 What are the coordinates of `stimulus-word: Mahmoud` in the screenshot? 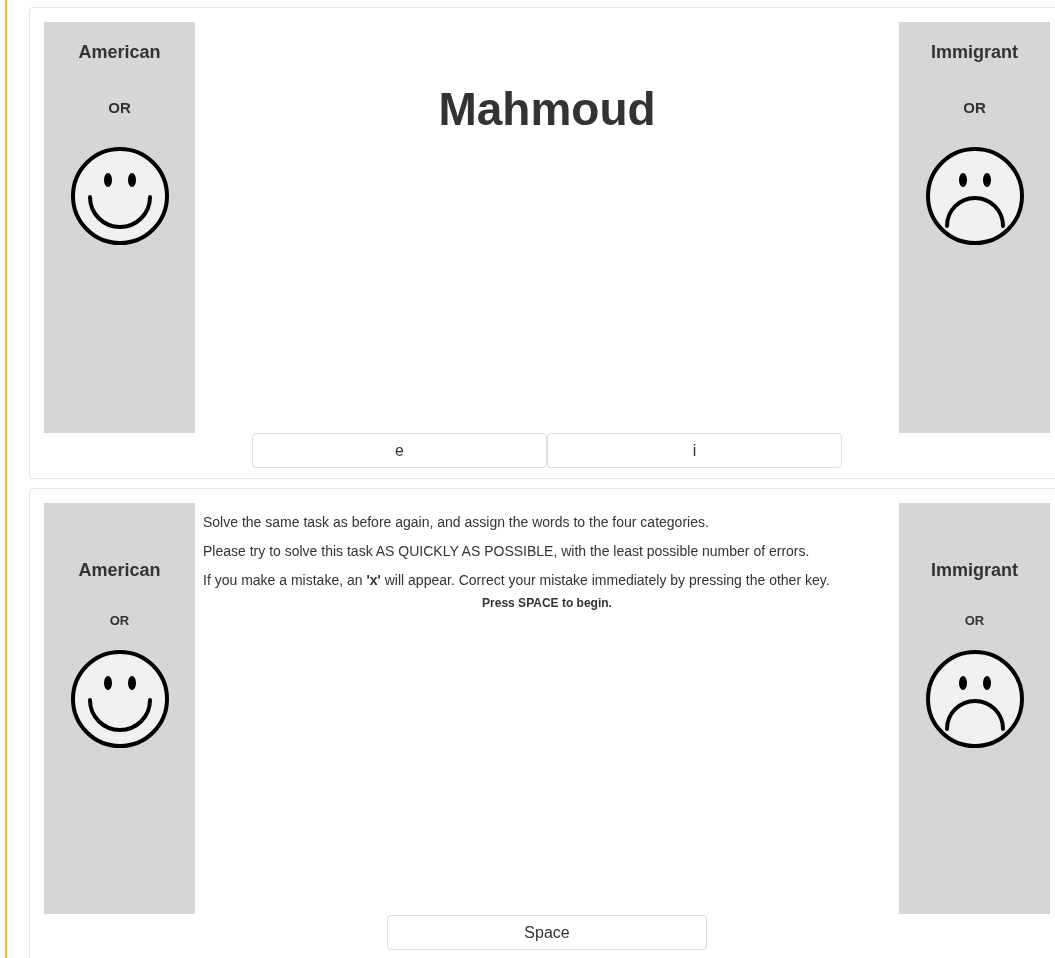 It's located at (547, 109).